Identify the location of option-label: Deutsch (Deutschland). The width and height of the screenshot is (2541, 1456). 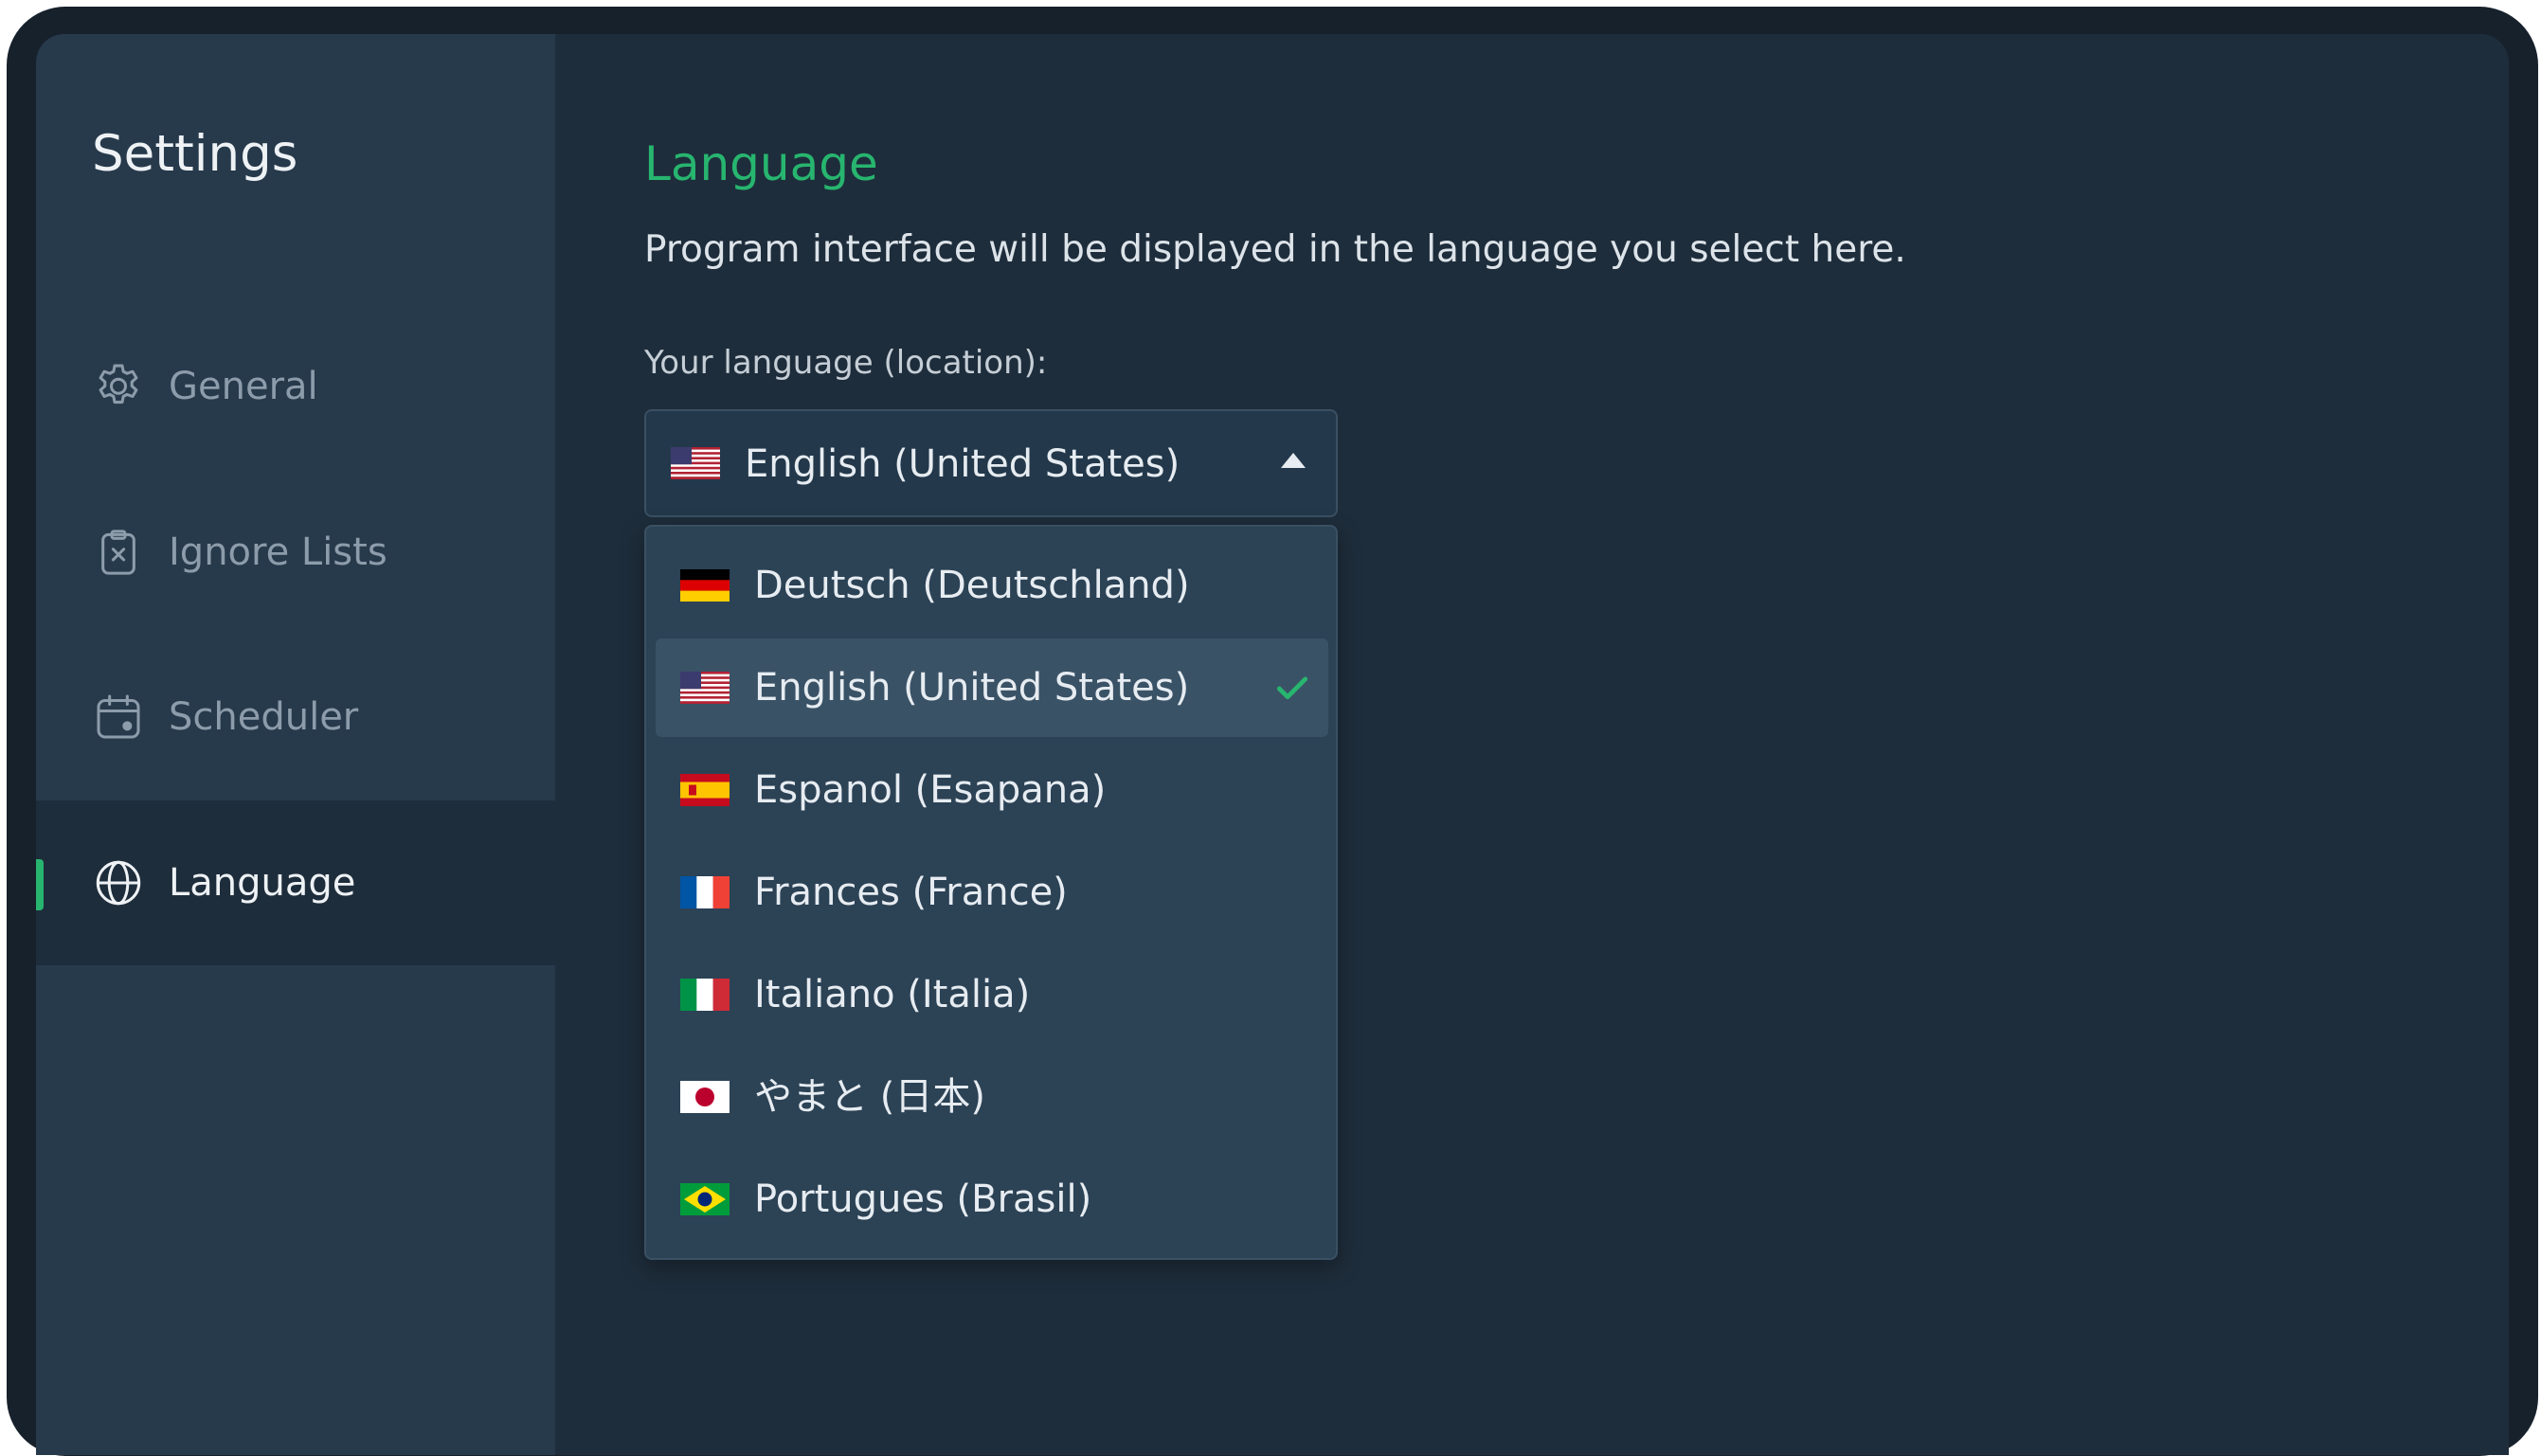
(972, 585).